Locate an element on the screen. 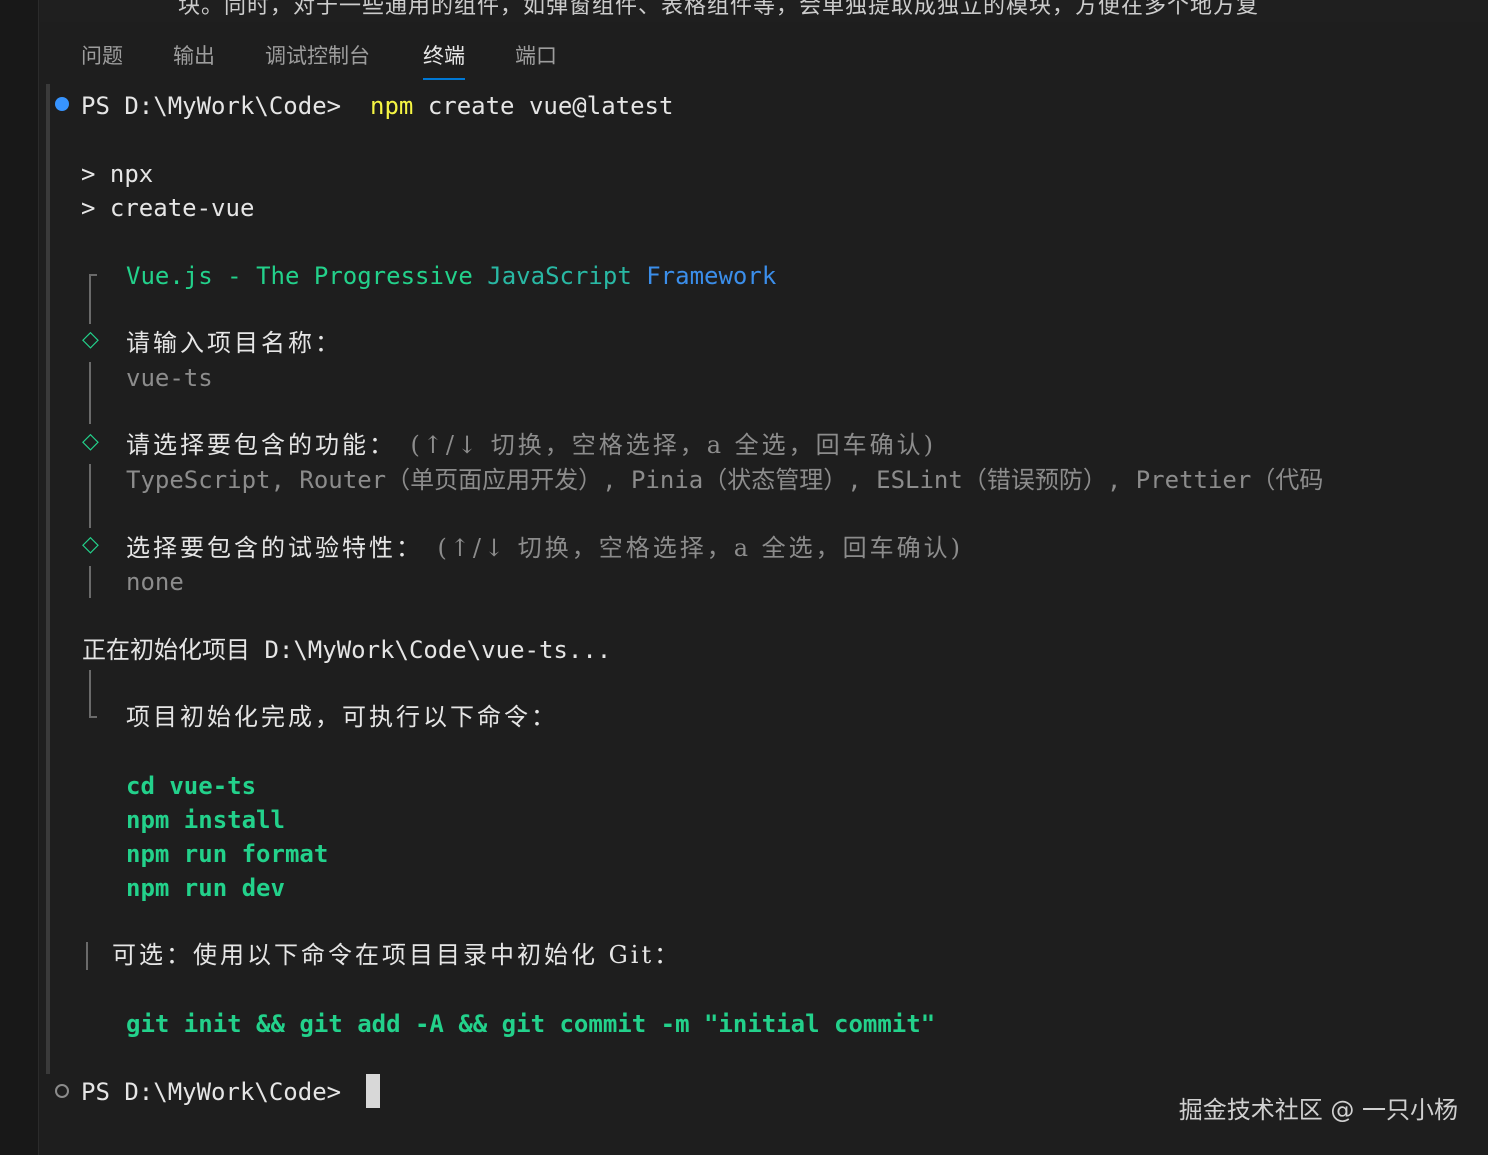  tab-output: 输出 is located at coordinates (194, 55).